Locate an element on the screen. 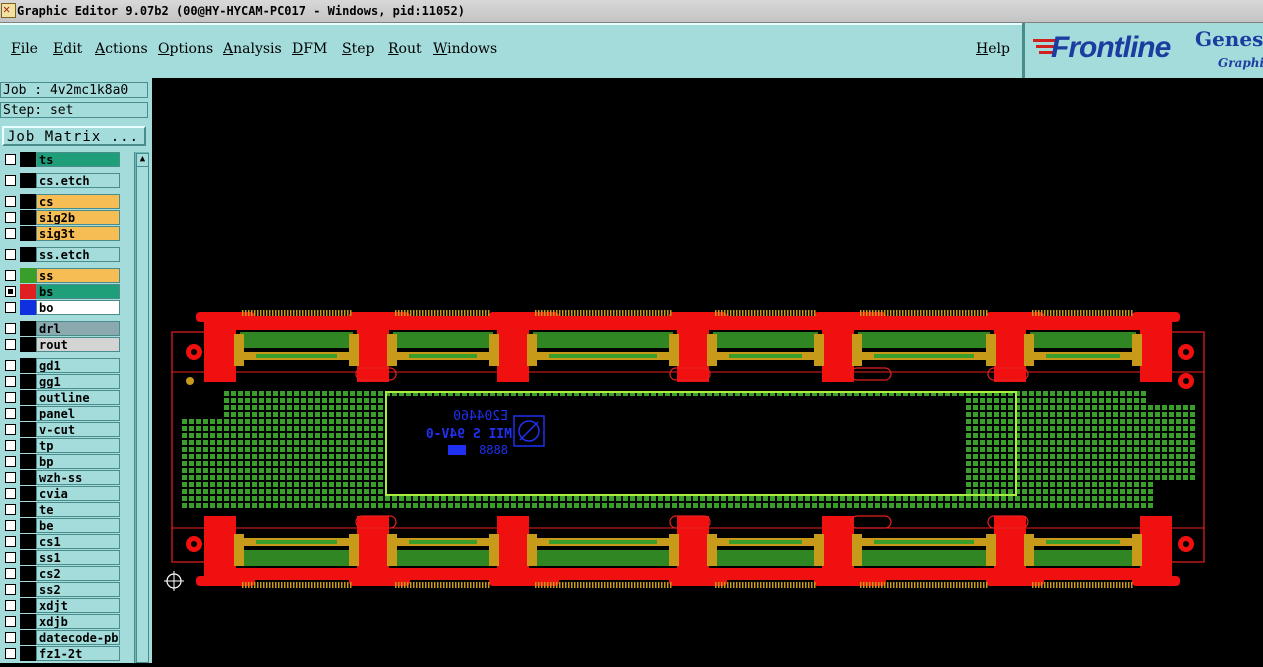 This screenshot has width=1263, height=667. layer-name: ss.etch is located at coordinates (78, 254).